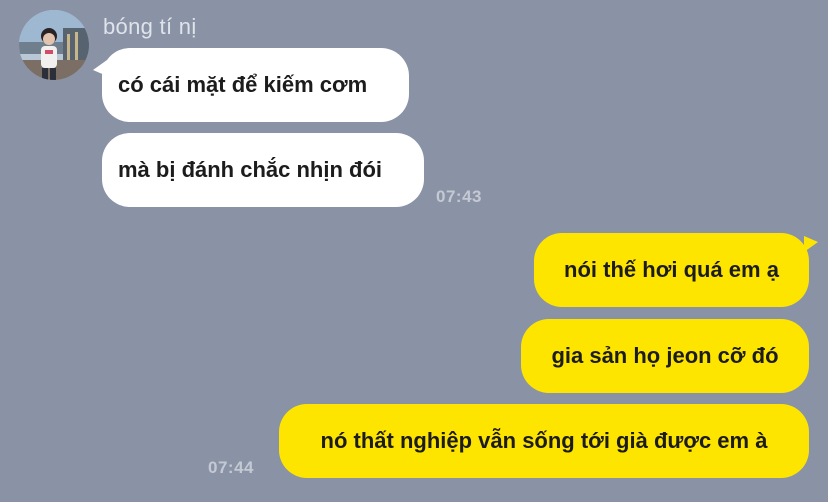 Image resolution: width=828 pixels, height=502 pixels. I want to click on message-text: gia sản họ jeon cỡ đó, so click(665, 355).